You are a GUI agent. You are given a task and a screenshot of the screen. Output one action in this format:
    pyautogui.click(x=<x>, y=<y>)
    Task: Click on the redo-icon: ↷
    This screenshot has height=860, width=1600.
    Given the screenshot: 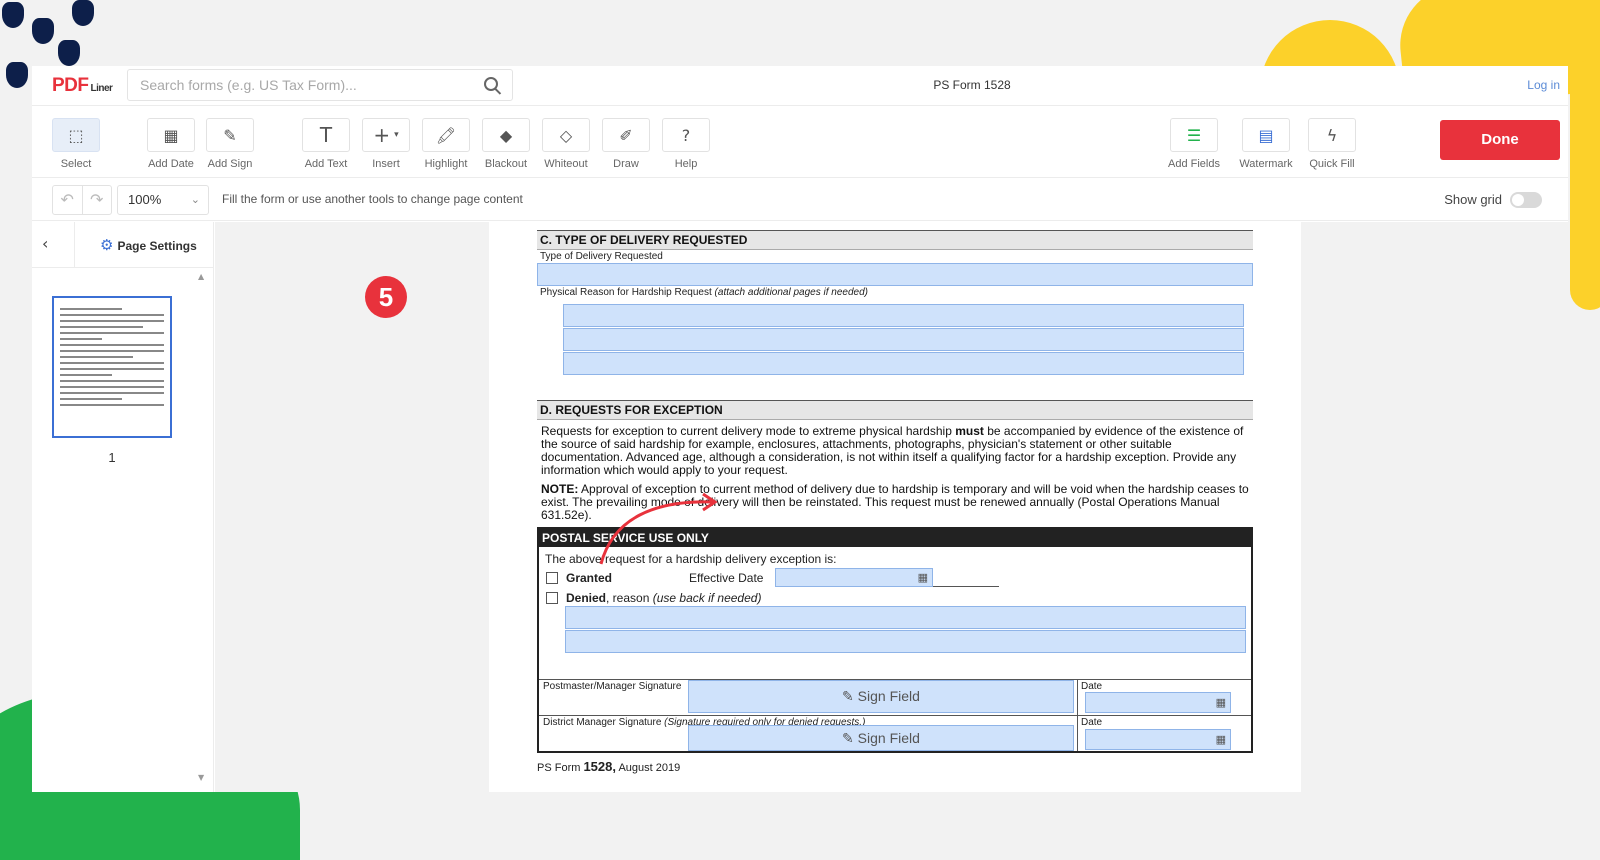 What is the action you would take?
    pyautogui.click(x=97, y=200)
    